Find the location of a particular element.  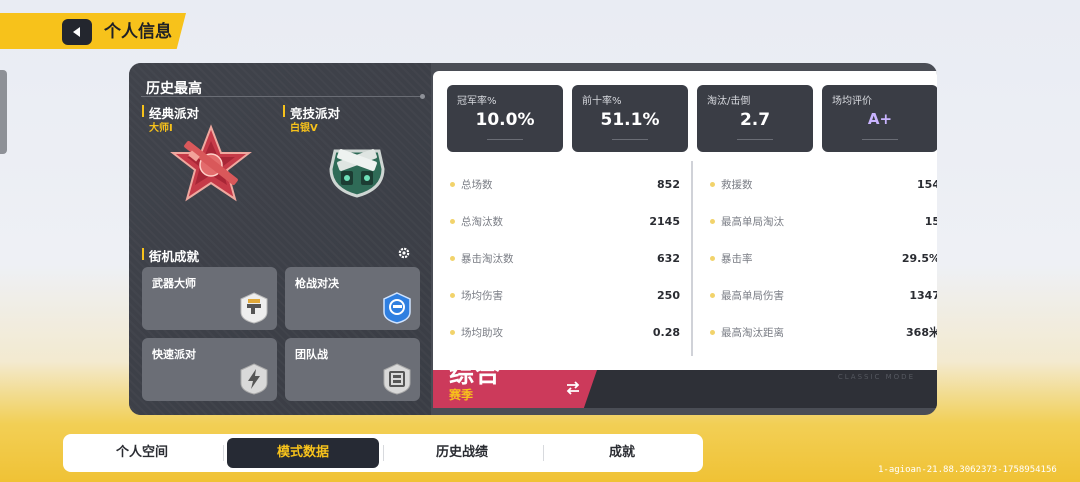

tab-match-history: 历史战绩 is located at coordinates (462, 453).